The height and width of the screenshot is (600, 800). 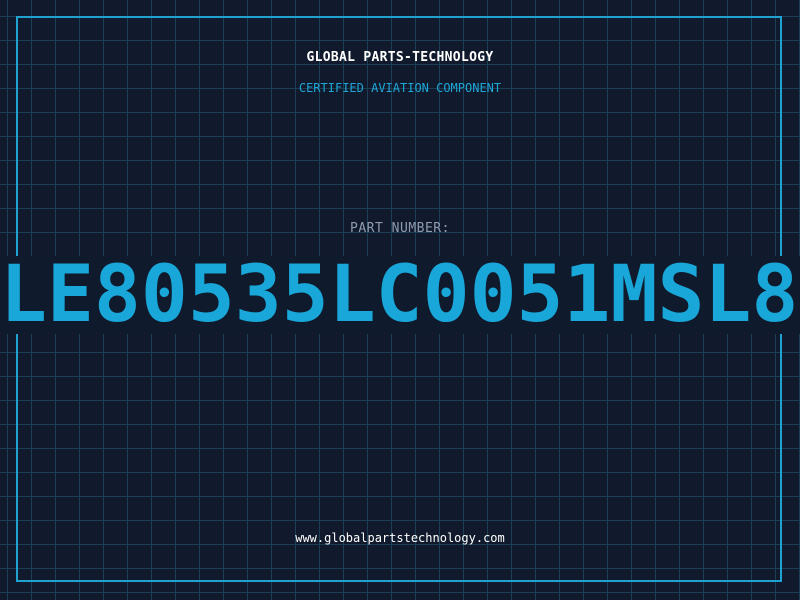 I want to click on website-url: www.globalpartstechnology.com, so click(x=400, y=538).